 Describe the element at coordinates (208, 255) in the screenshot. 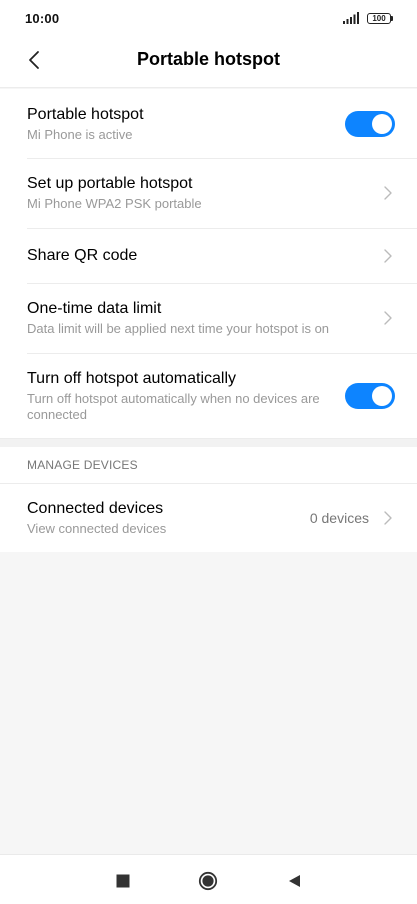

I see `setting-share-qr: Share QR code` at that location.